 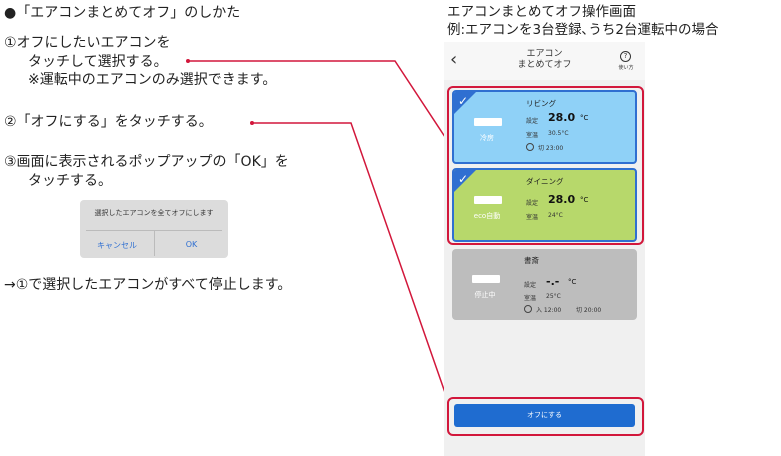 I want to click on room-temp-value: 30.5°C, so click(x=558, y=133).